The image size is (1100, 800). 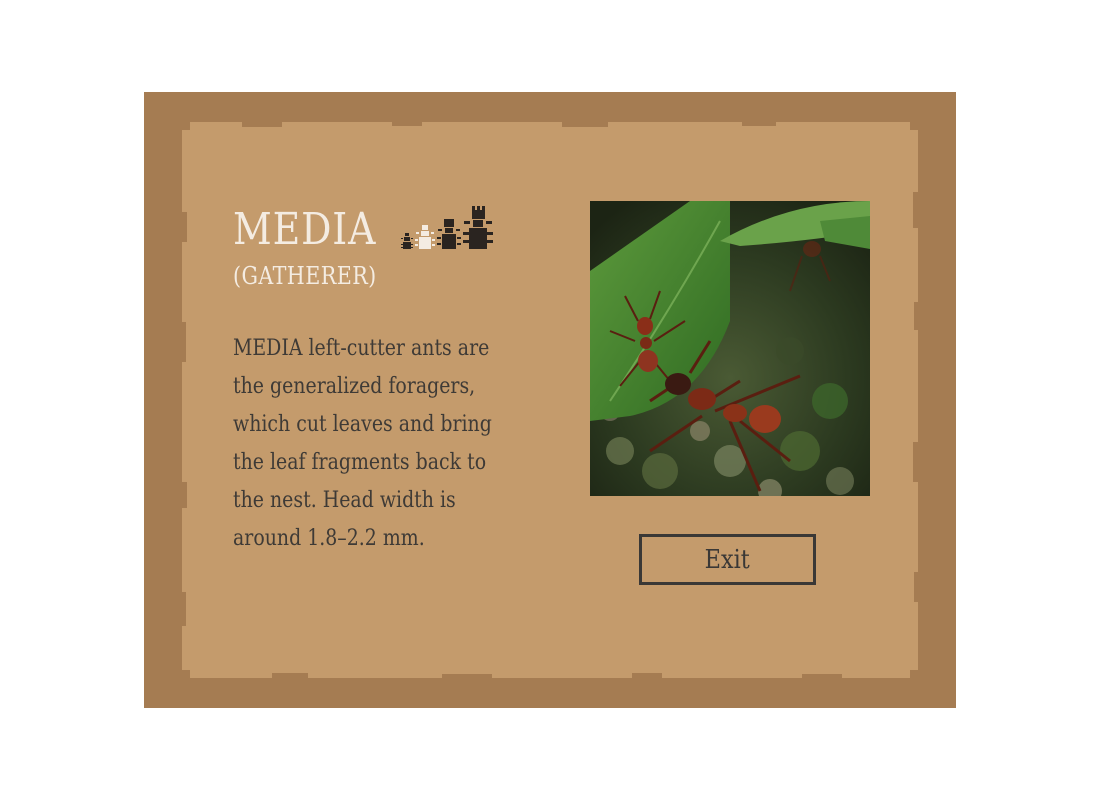 I want to click on minima-ant-icon, so click(x=406, y=241).